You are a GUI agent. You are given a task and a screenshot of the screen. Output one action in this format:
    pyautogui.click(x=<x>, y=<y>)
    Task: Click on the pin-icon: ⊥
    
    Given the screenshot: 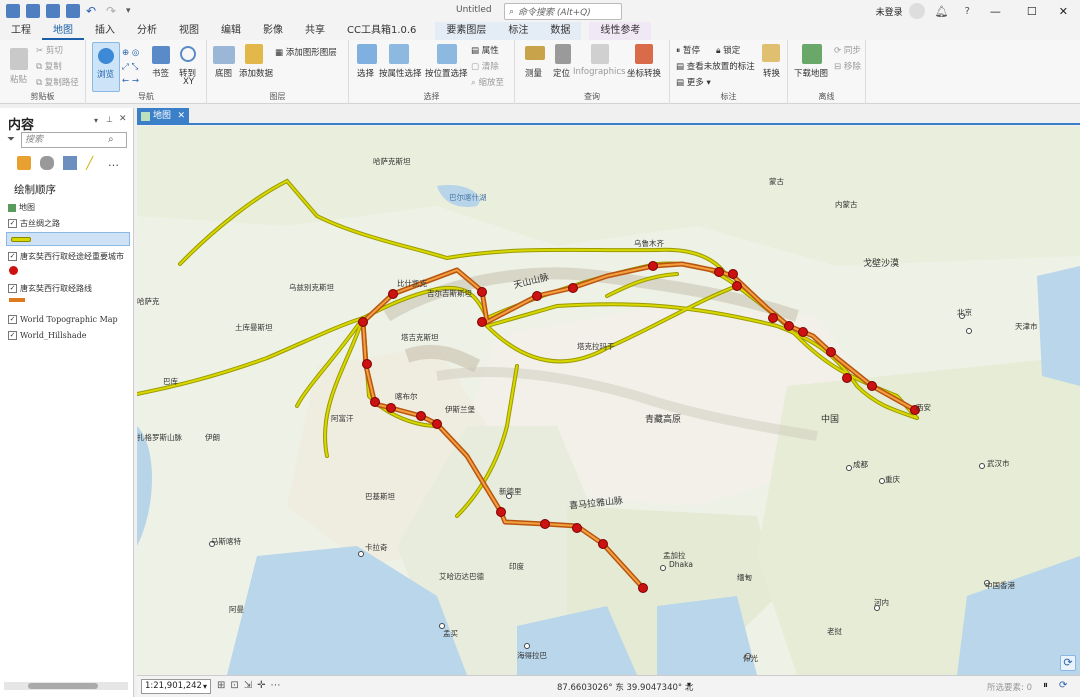 What is the action you would take?
    pyautogui.click(x=109, y=119)
    